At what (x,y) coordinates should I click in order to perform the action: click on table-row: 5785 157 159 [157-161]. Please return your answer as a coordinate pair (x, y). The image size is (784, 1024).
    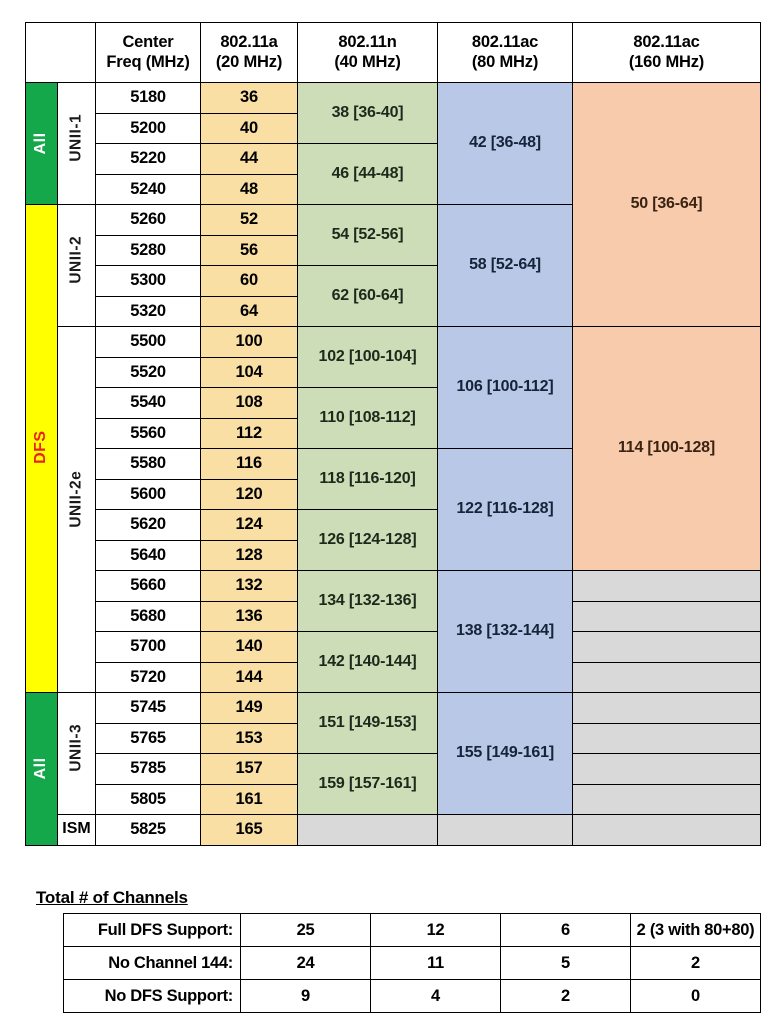
    Looking at the image, I should click on (393, 784).